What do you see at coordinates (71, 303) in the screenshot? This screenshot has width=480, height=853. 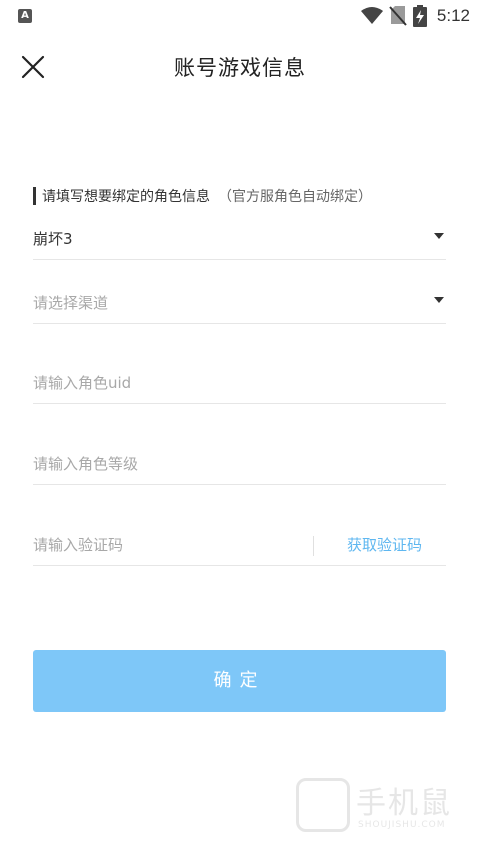 I see `channel-select-placeholder: 请选择渠道` at bounding box center [71, 303].